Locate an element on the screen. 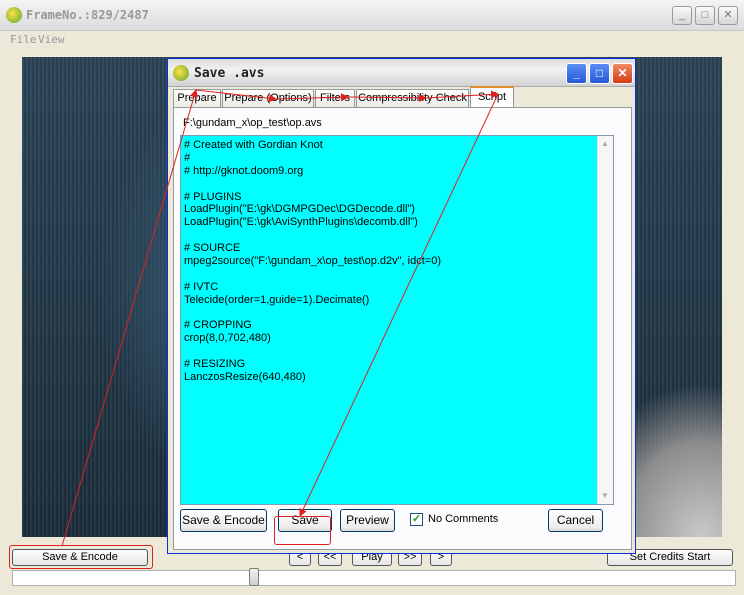 The image size is (744, 595). dialog-title: Save .avs is located at coordinates (229, 73).